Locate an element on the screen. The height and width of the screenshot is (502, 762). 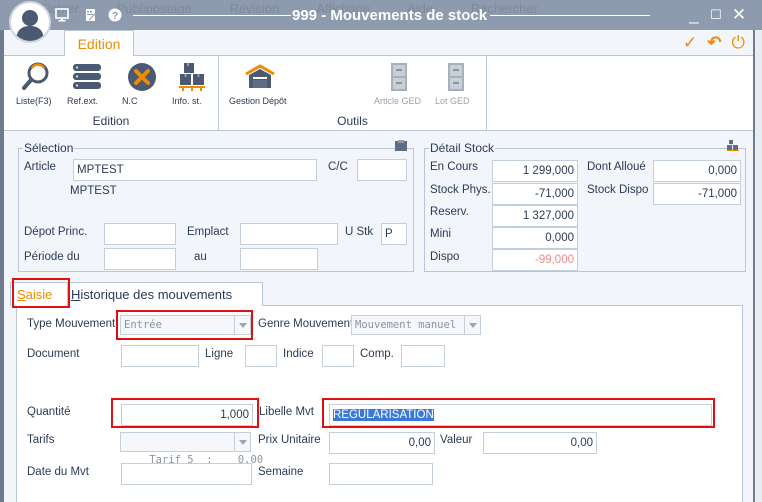
document-input is located at coordinates (160, 356).